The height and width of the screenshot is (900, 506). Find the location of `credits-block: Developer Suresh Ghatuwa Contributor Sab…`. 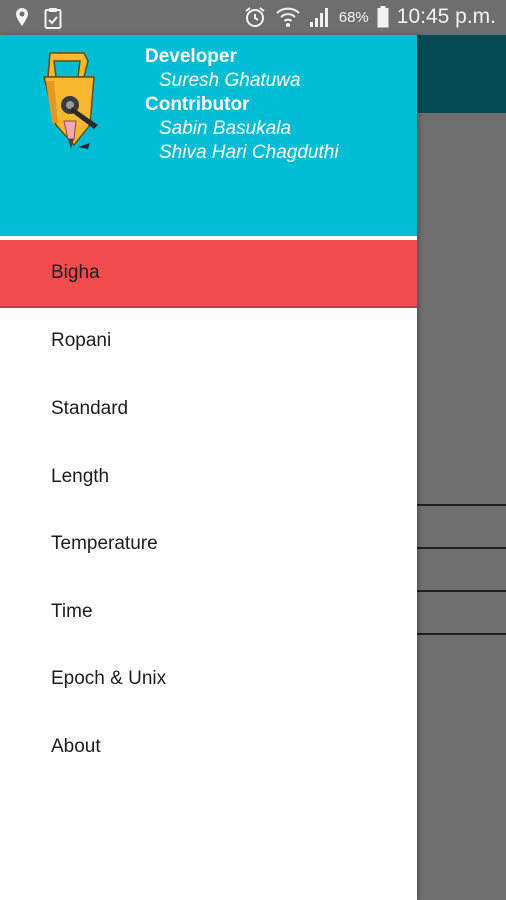

credits-block: Developer Suresh Ghatuwa Contributor Sab… is located at coordinates (242, 105).